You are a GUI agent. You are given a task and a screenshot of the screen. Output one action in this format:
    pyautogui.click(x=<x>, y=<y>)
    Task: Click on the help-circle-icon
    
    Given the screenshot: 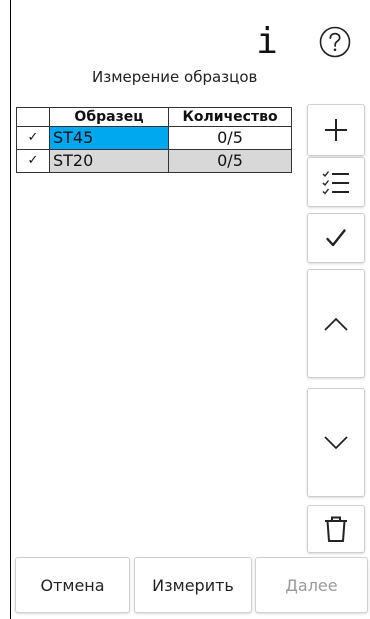 What is the action you would take?
    pyautogui.click(x=335, y=42)
    